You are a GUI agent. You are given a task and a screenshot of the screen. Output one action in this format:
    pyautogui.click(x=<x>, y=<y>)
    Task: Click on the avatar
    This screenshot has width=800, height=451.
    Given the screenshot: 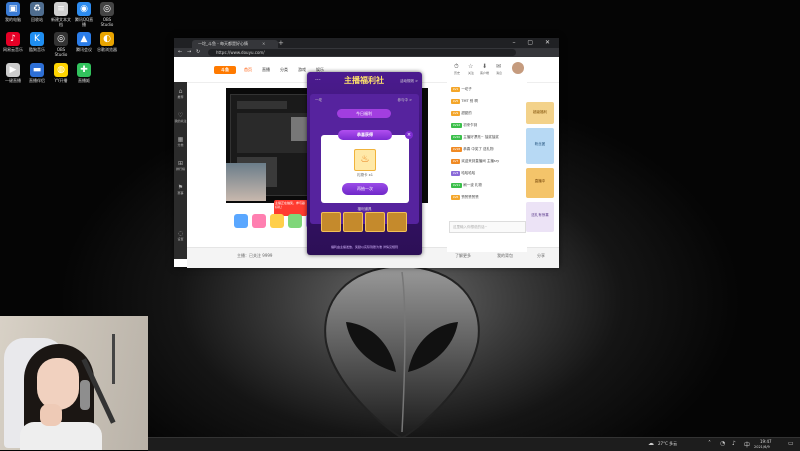 What is the action you would take?
    pyautogui.click(x=518, y=68)
    